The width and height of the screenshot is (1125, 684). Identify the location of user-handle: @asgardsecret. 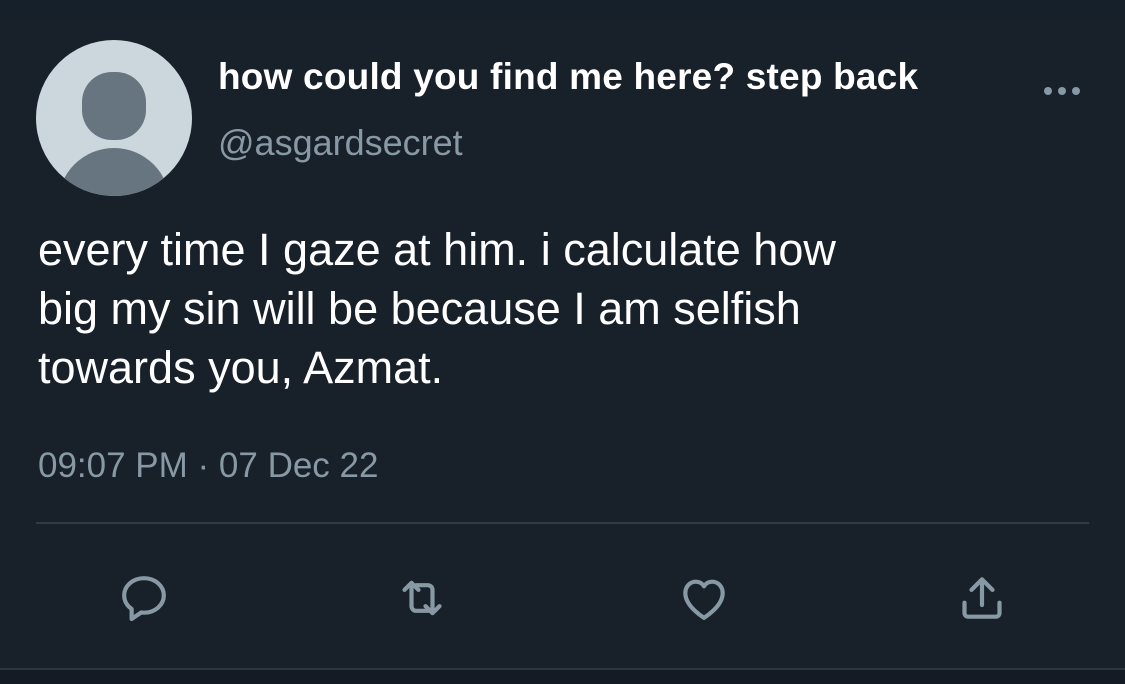
(340, 143).